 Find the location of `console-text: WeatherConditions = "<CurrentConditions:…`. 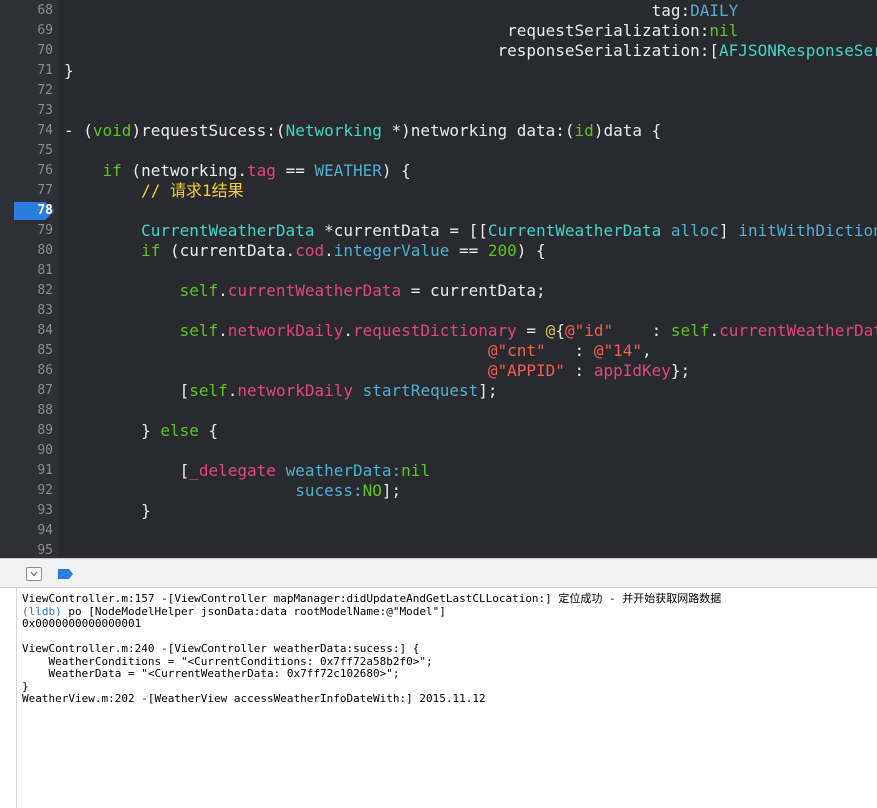

console-text: WeatherConditions = "<CurrentConditions:… is located at coordinates (227, 661).